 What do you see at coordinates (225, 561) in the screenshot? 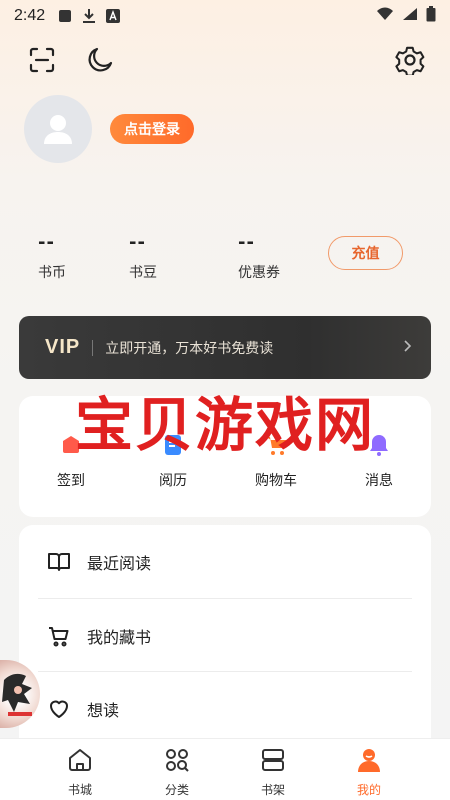
I see `menu-item-recent-reading: 最近阅读` at bounding box center [225, 561].